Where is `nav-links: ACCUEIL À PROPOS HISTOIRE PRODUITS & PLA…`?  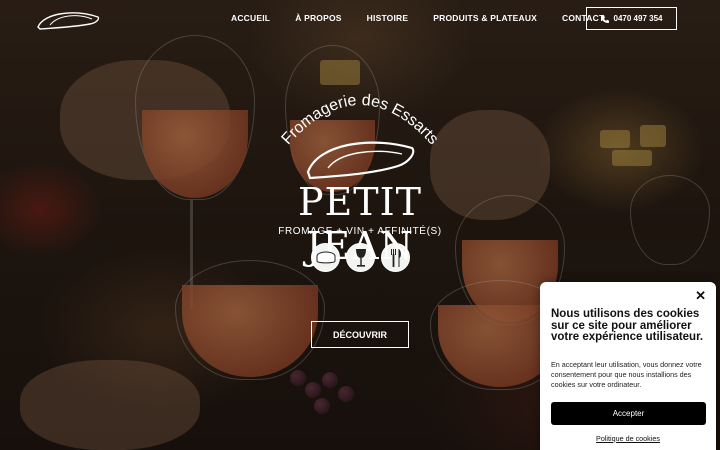 nav-links: ACCUEIL À PROPOS HISTOIRE PRODUITS & PLA… is located at coordinates (417, 18).